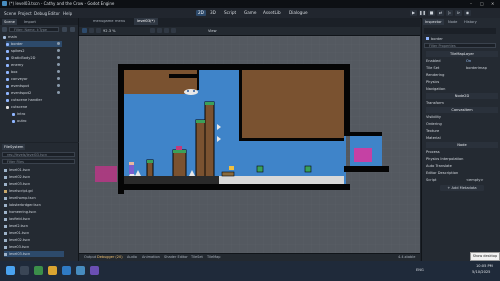 The width and height of the screenshot is (500, 281). I want to click on file-item-selected: level03.tscn, so click(34, 254).